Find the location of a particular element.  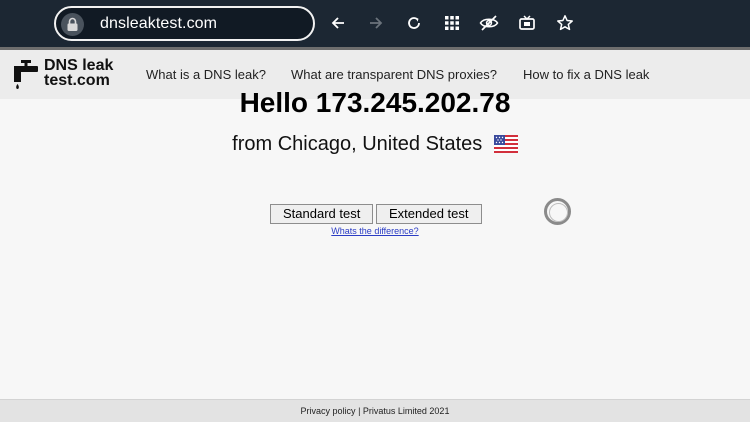

url-text: dnsleaktest.com is located at coordinates (159, 23).